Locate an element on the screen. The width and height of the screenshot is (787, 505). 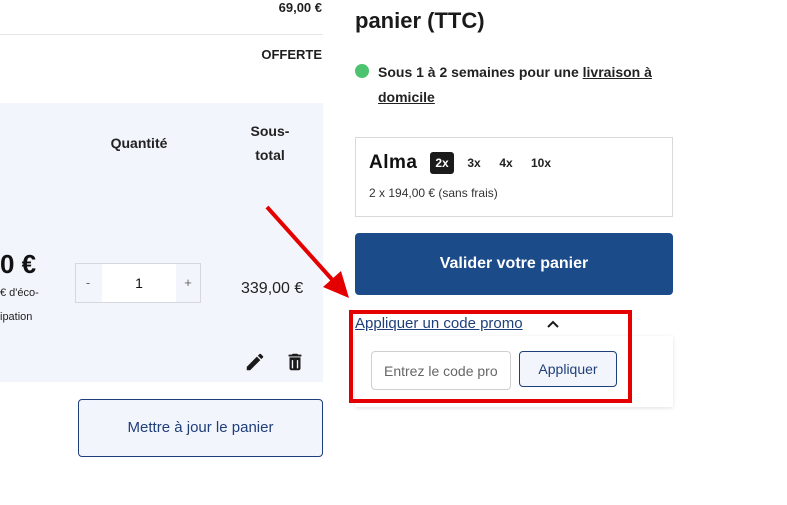
validate-cart-button: Valider votre panier is located at coordinates (514, 264).